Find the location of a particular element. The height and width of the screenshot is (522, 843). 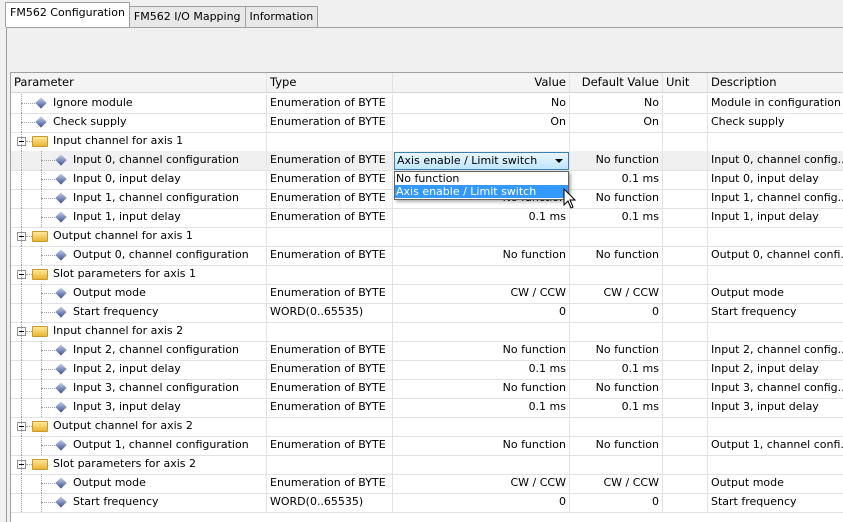

column-header-value: Value is located at coordinates (481, 82).